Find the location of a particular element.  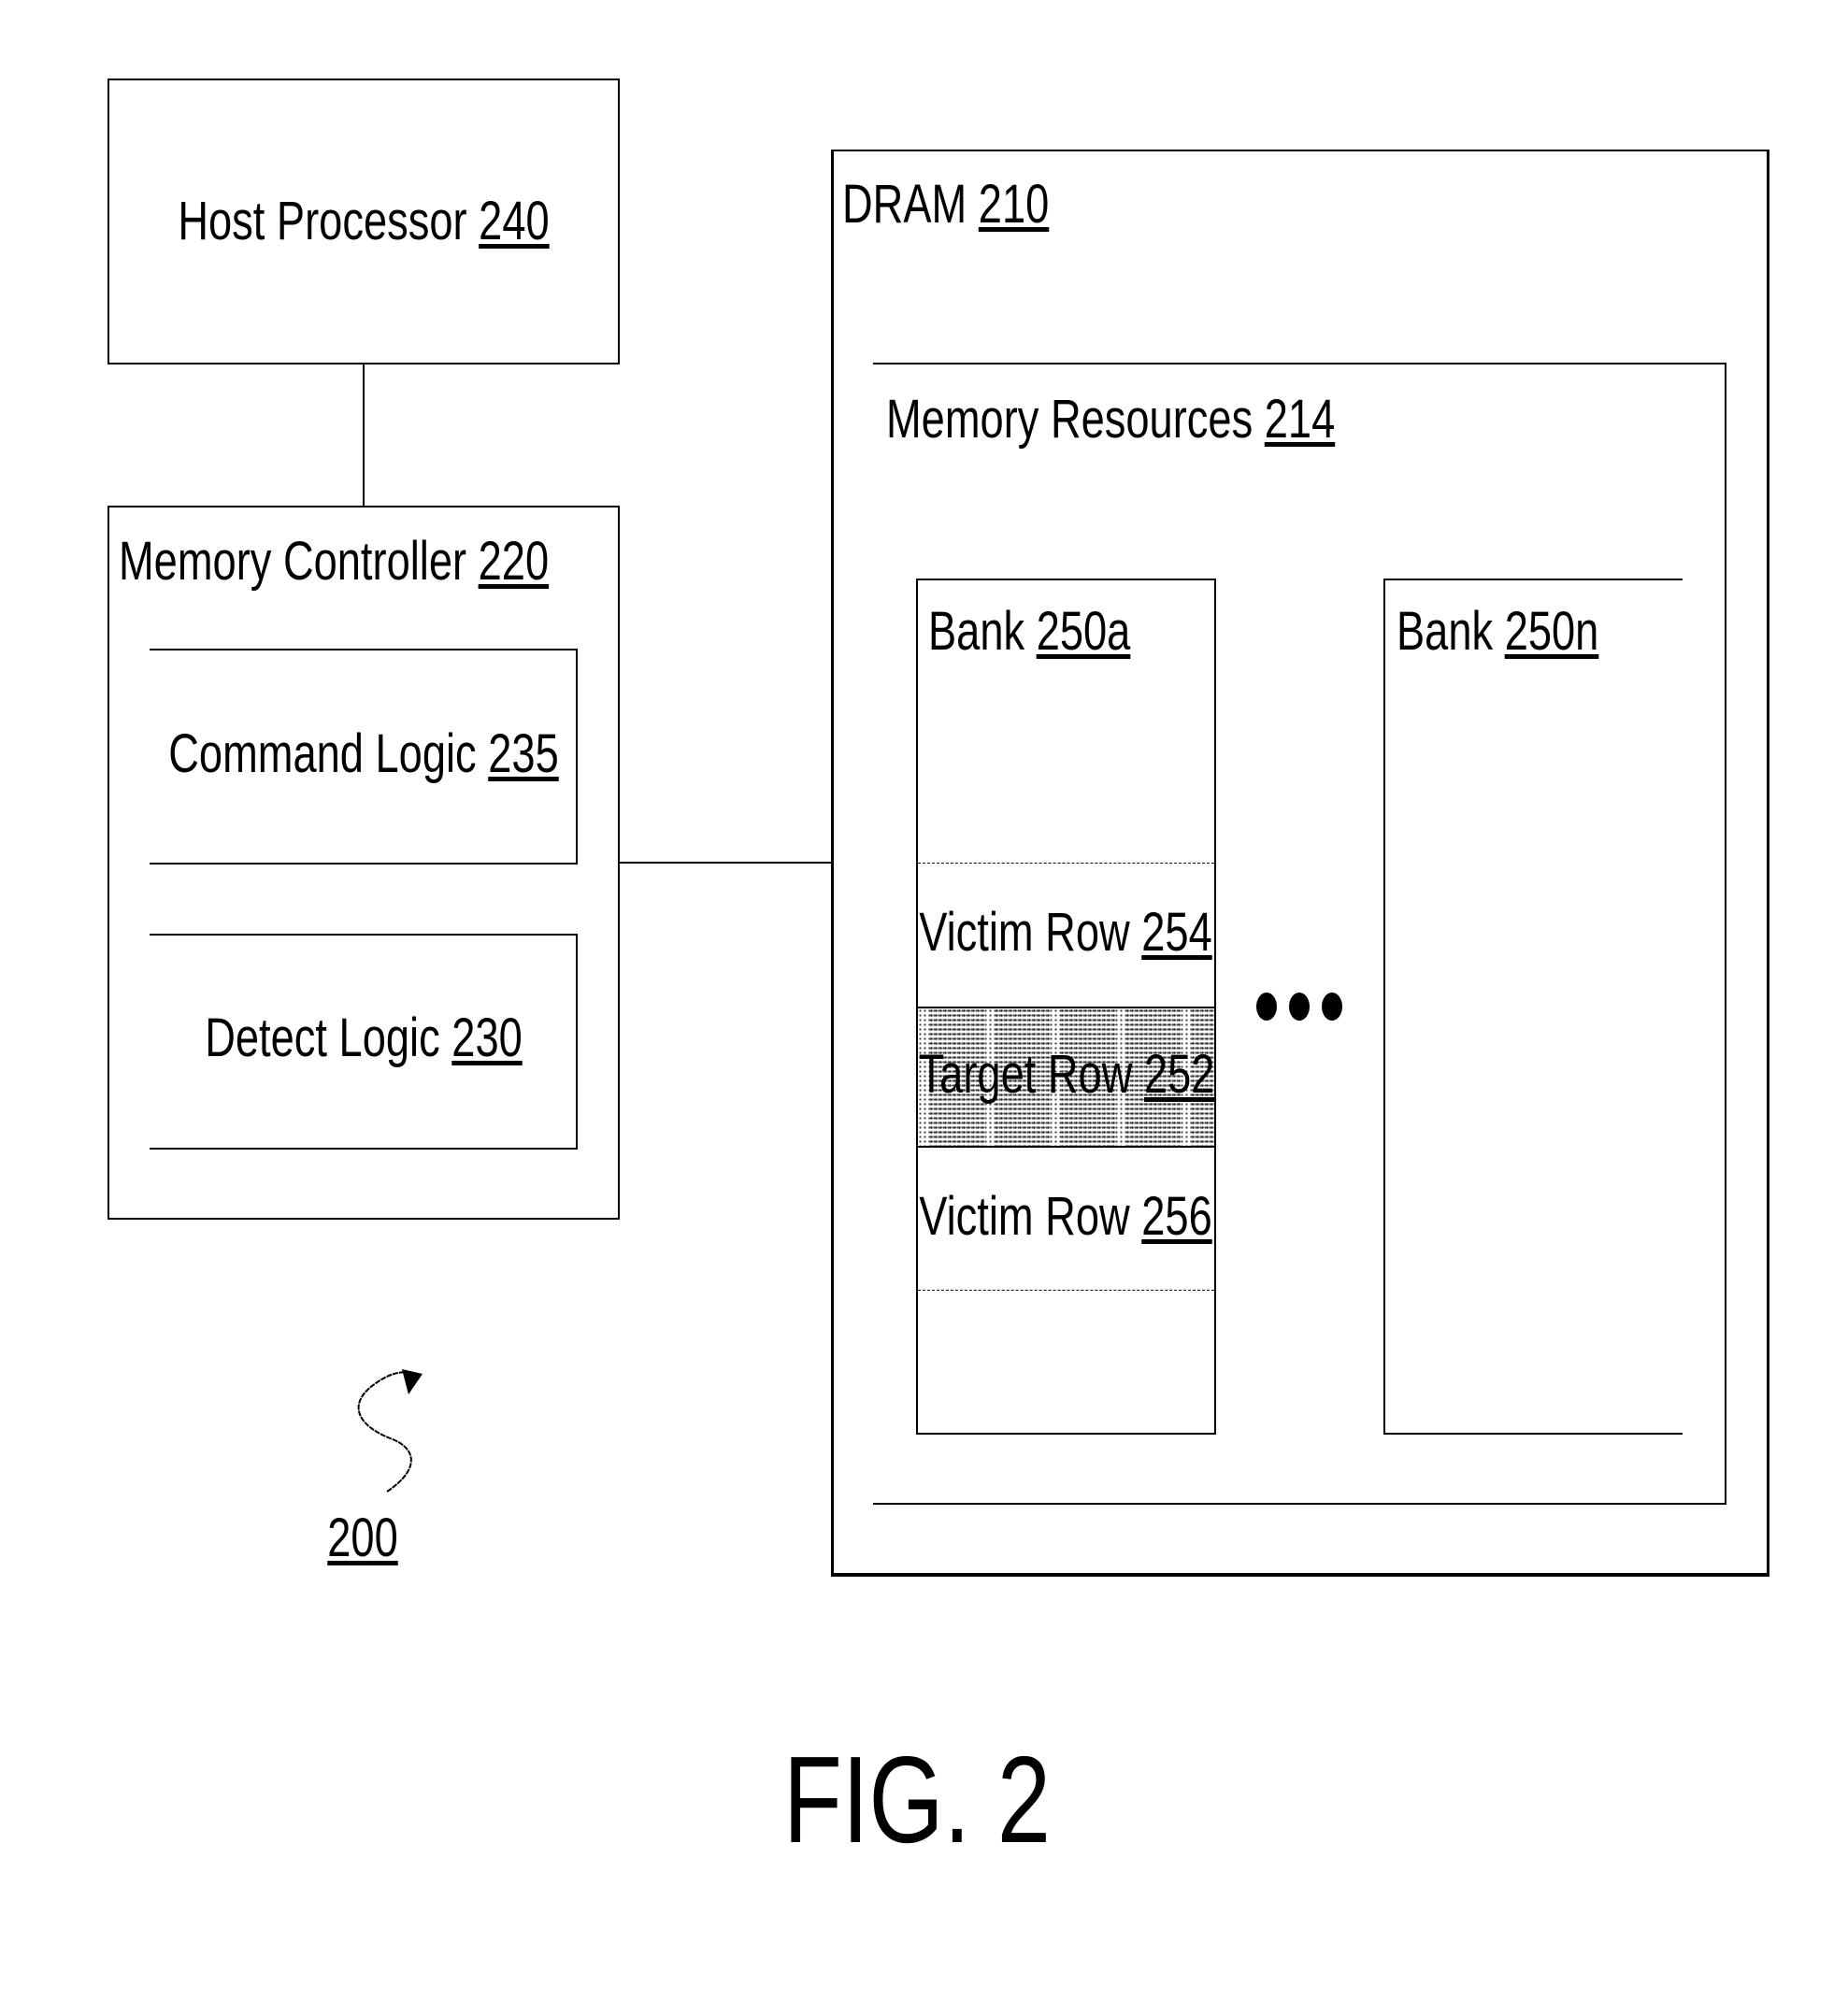

figure-reference-label: 200 is located at coordinates (362, 1538).